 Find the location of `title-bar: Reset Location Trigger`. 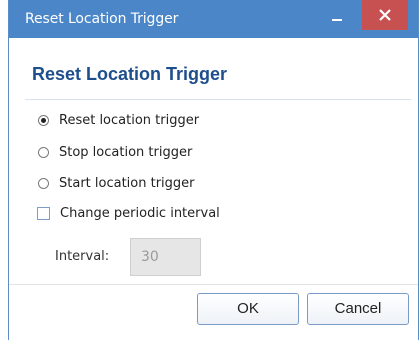

title-bar: Reset Location Trigger is located at coordinates (213, 19).